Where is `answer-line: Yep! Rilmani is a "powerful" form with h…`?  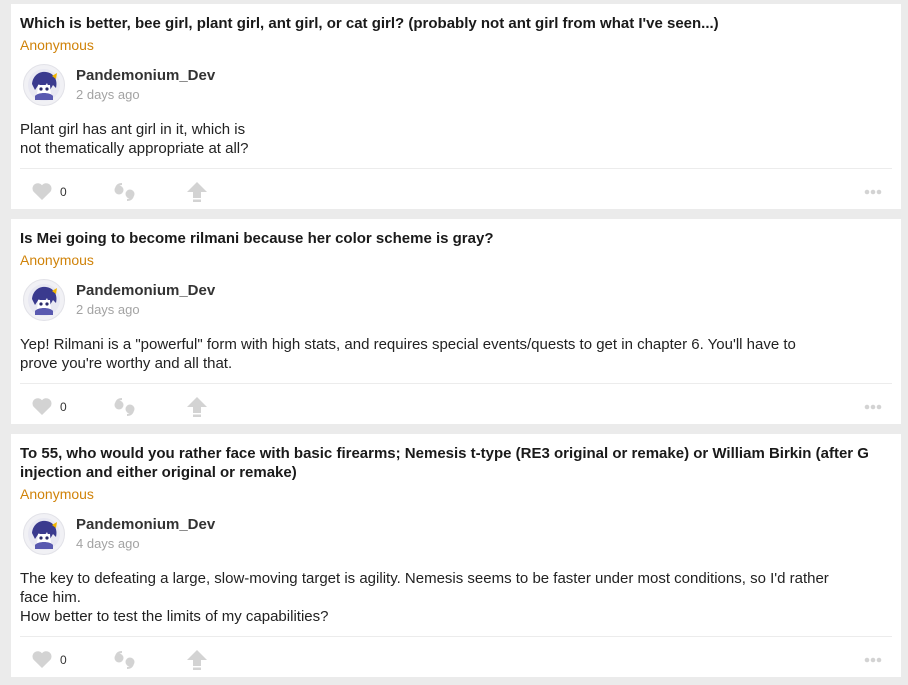
answer-line: Yep! Rilmani is a "powerful" form with h… is located at coordinates (408, 344).